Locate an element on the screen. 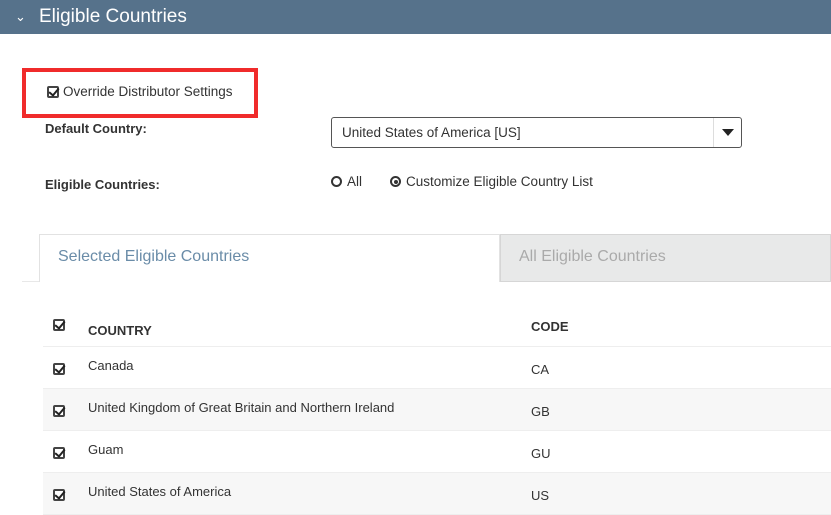 Image resolution: width=831 pixels, height=515 pixels. dropdown-button is located at coordinates (727, 132).